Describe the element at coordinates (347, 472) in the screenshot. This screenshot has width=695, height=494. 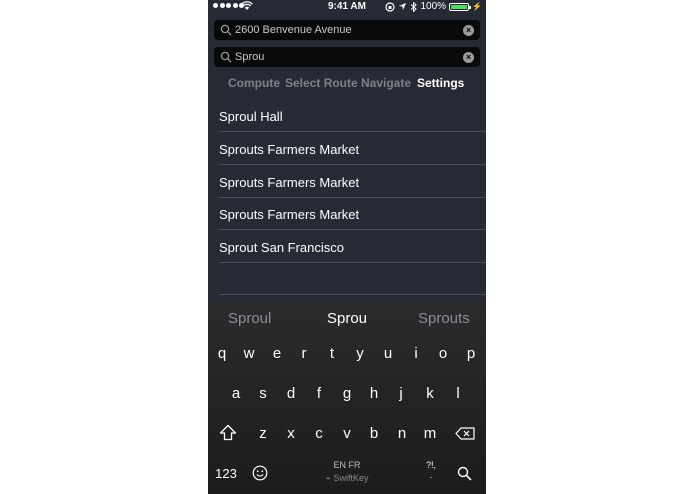
I see `spacebar: EN FR ⌁ SwiftKey` at that location.